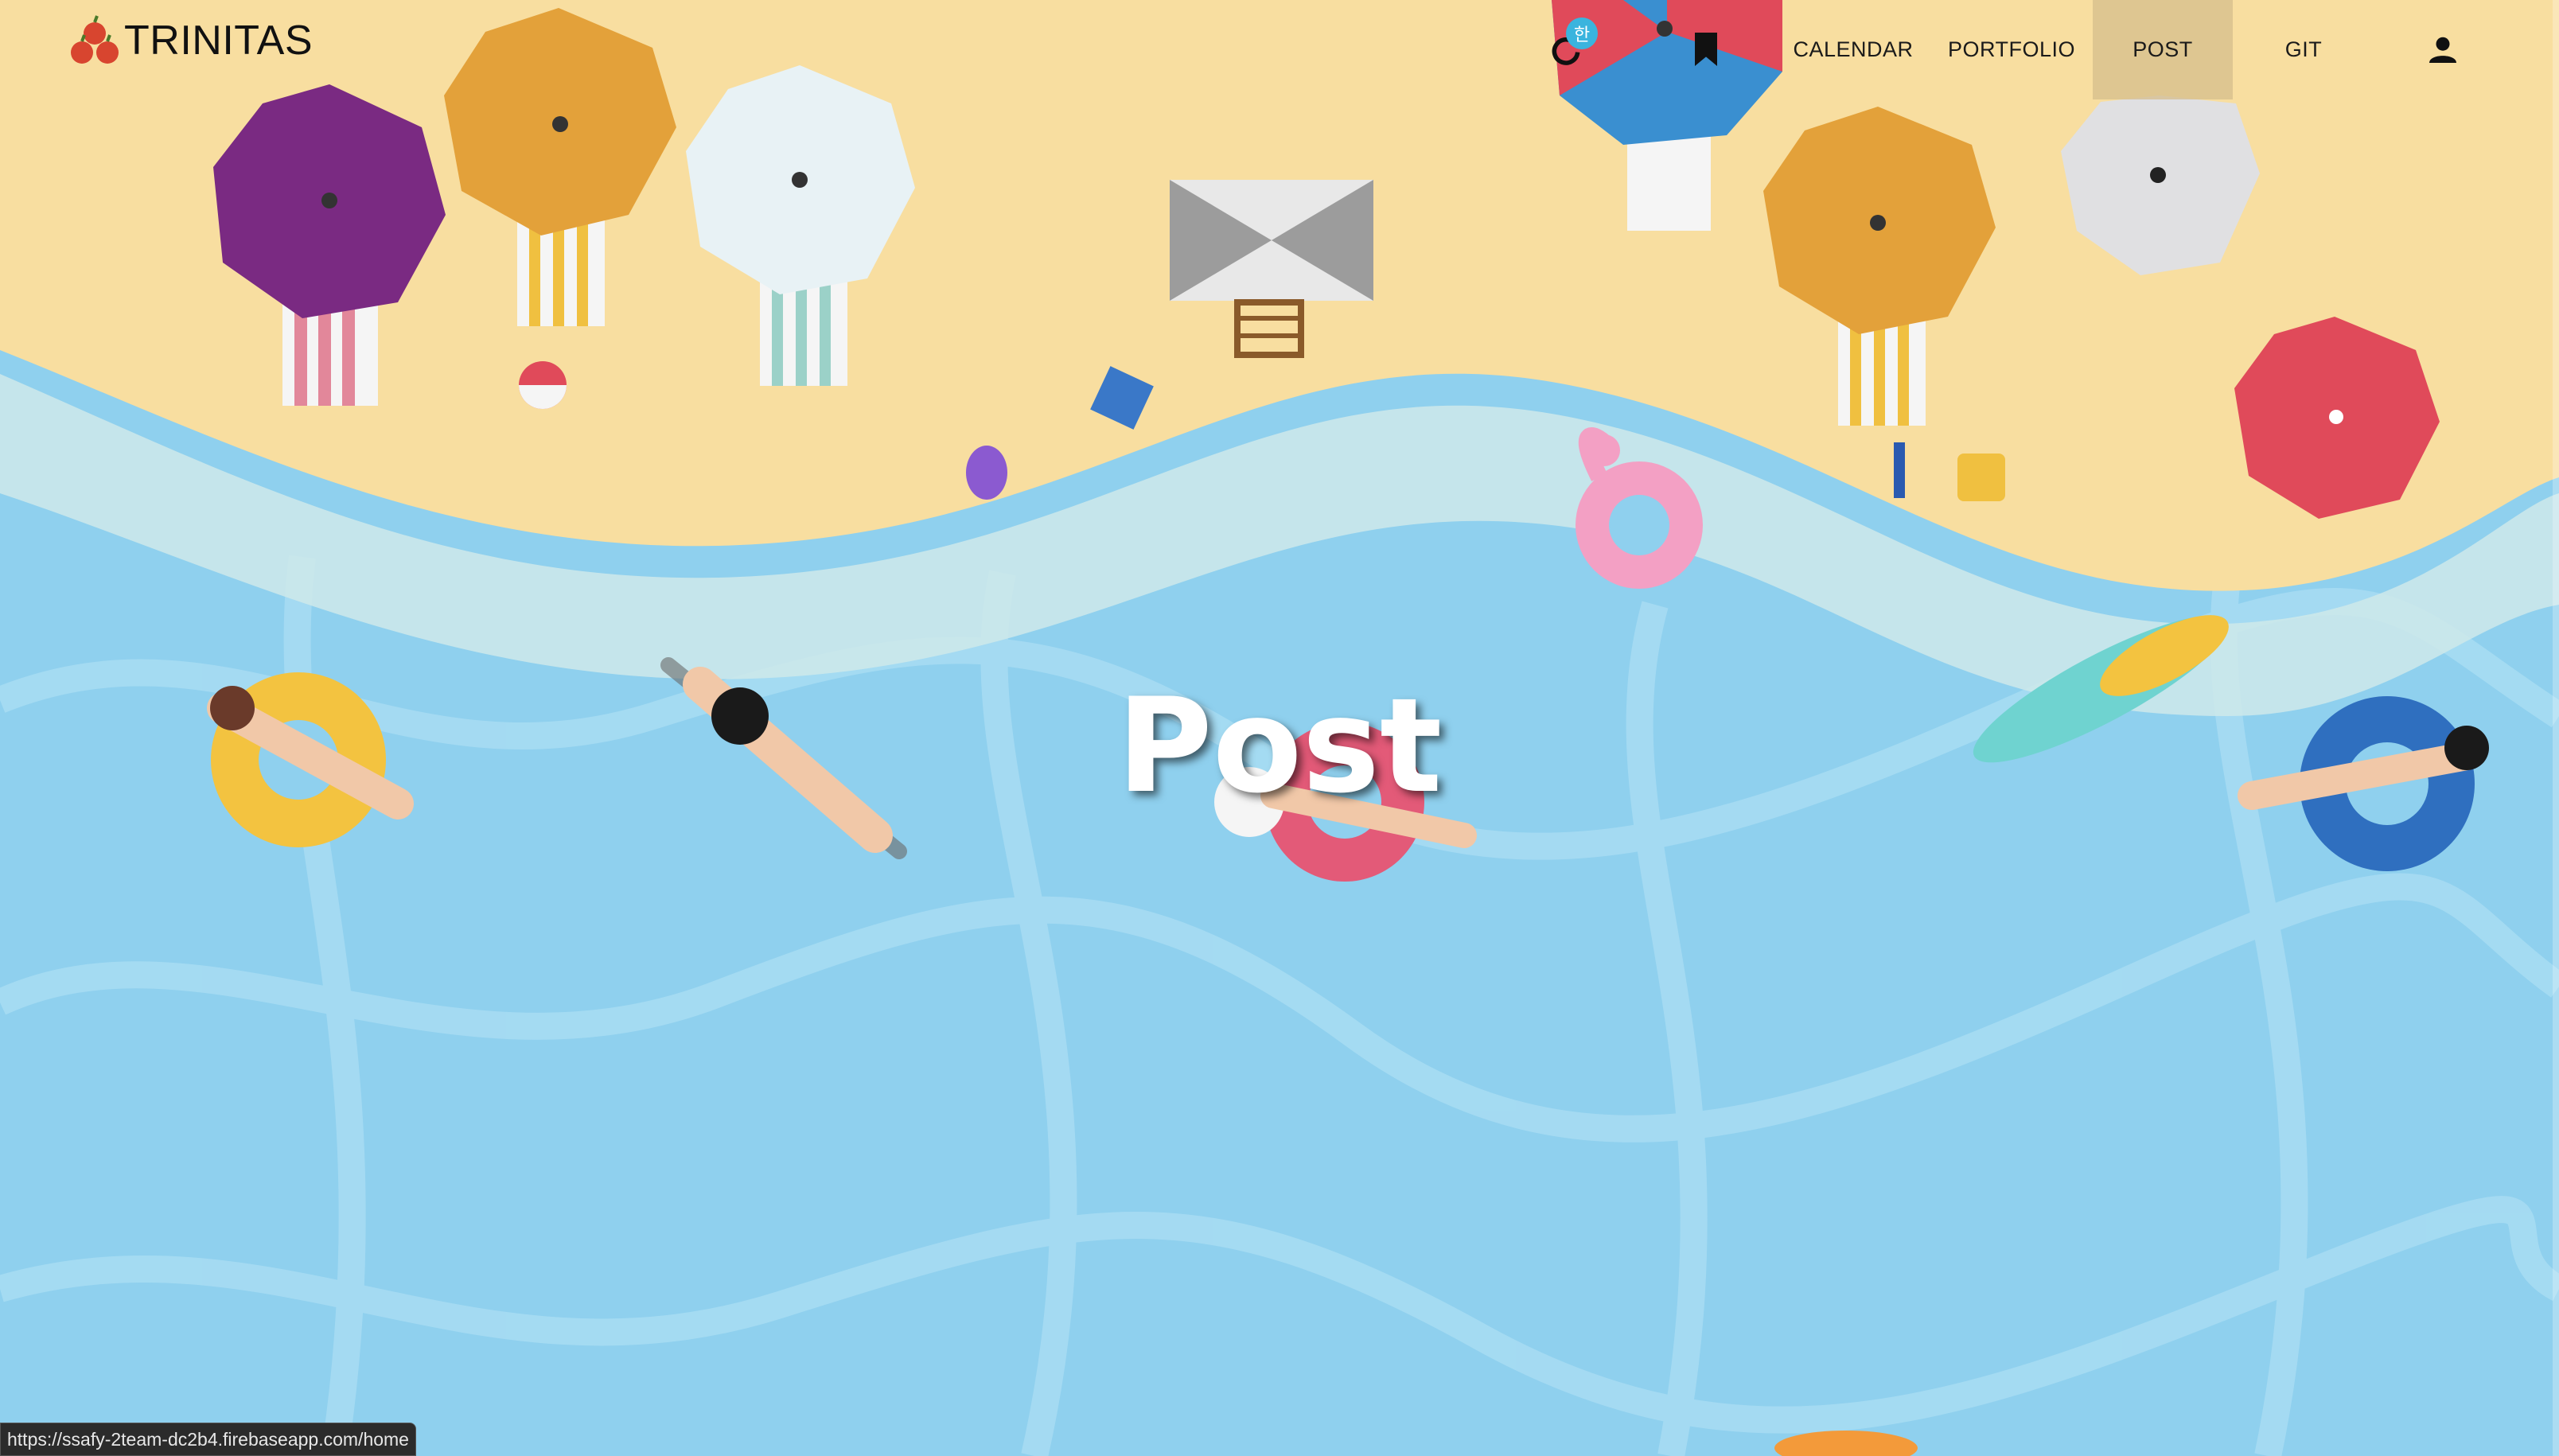 This screenshot has width=2559, height=1456. Describe the element at coordinates (1279, 746) in the screenshot. I see `page-title: Post` at that location.